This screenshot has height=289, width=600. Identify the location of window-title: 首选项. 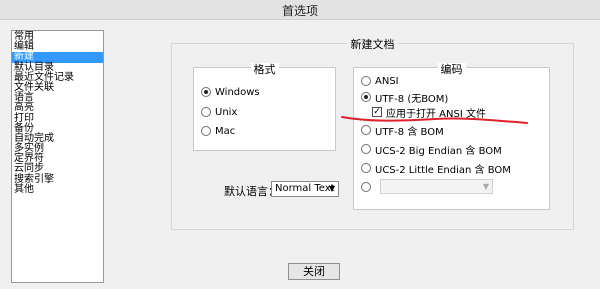
(299, 11).